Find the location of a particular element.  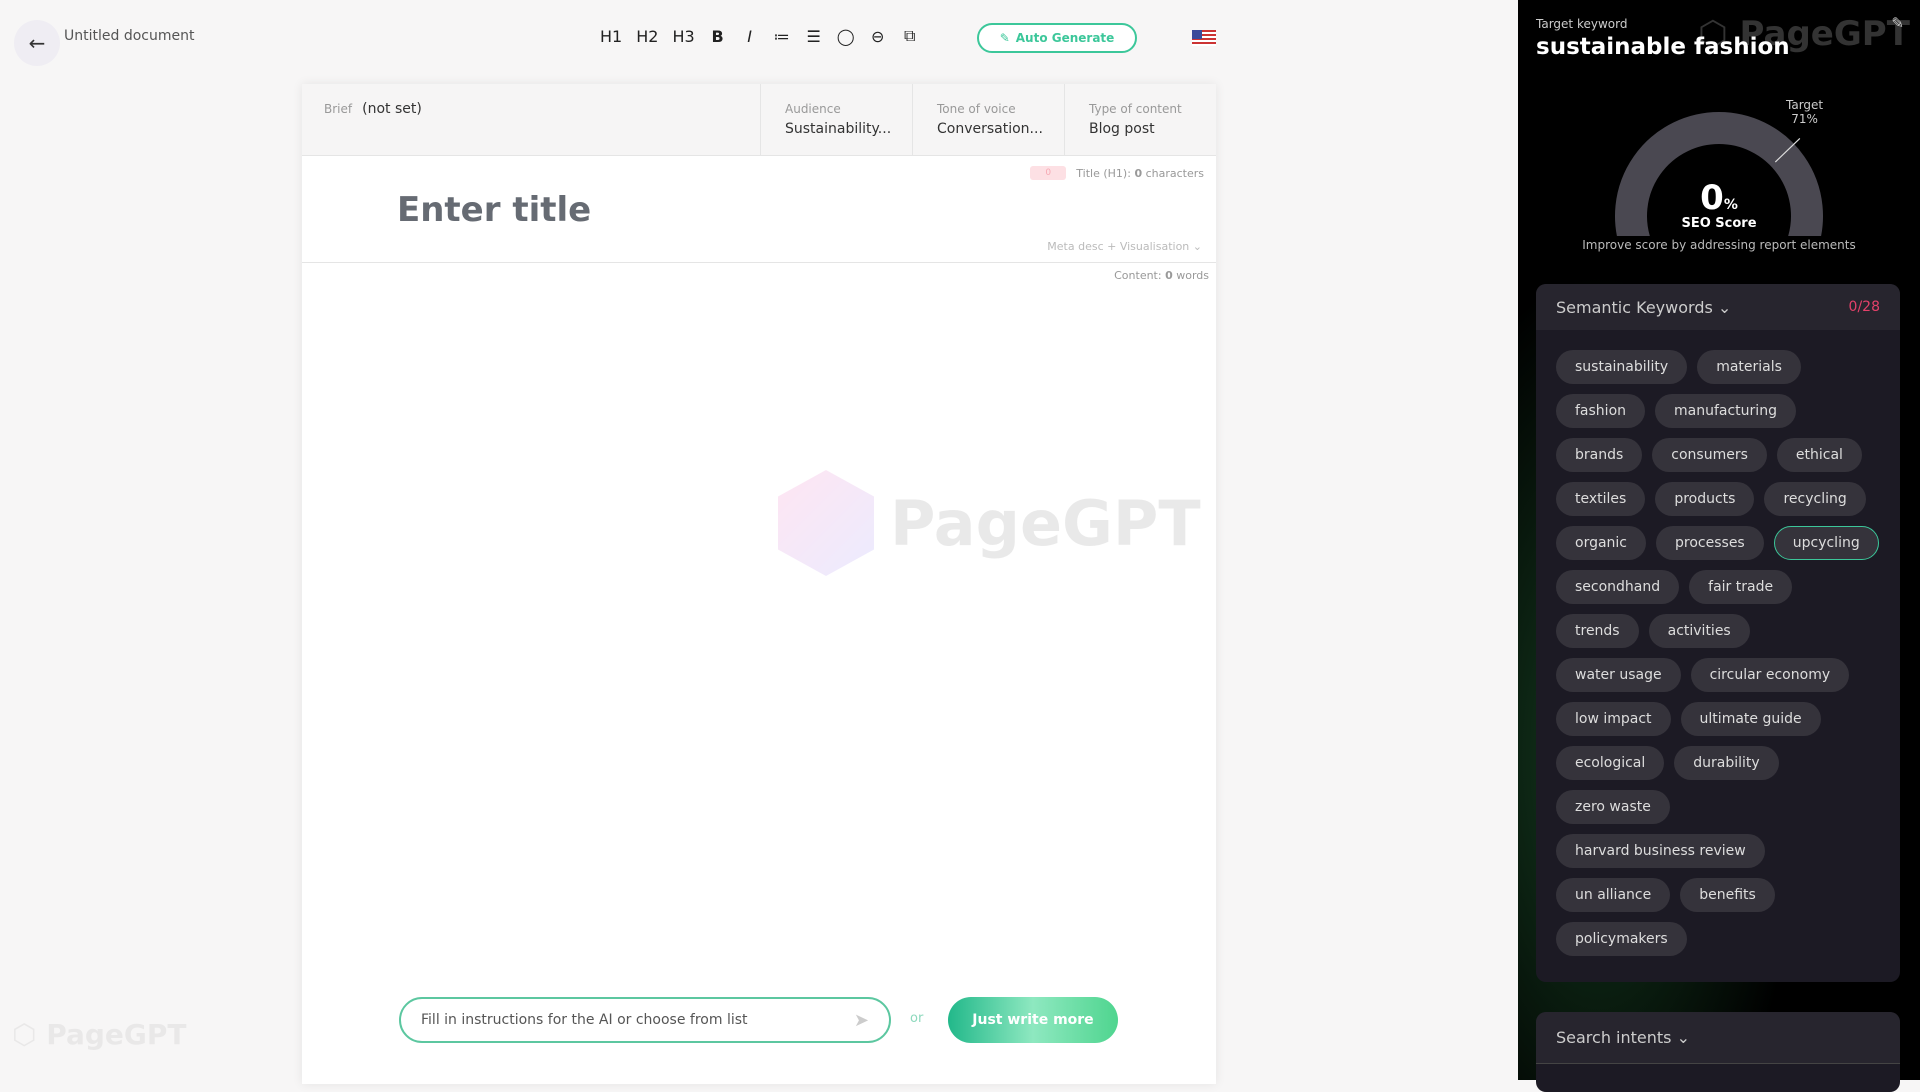

keyword-row: trends activities is located at coordinates (1718, 631).